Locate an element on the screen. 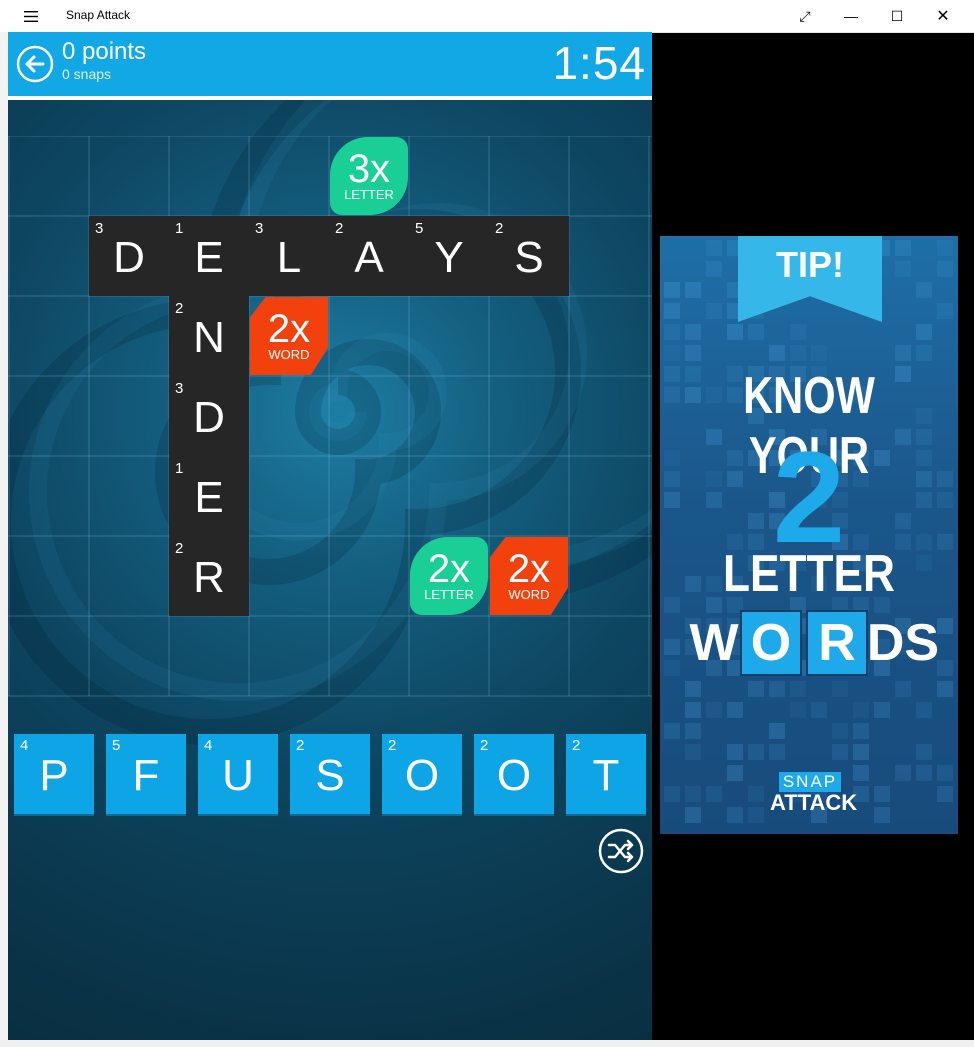 Image resolution: width=974 pixels, height=1047 pixels. window-bottom-border is located at coordinates (487, 1043).